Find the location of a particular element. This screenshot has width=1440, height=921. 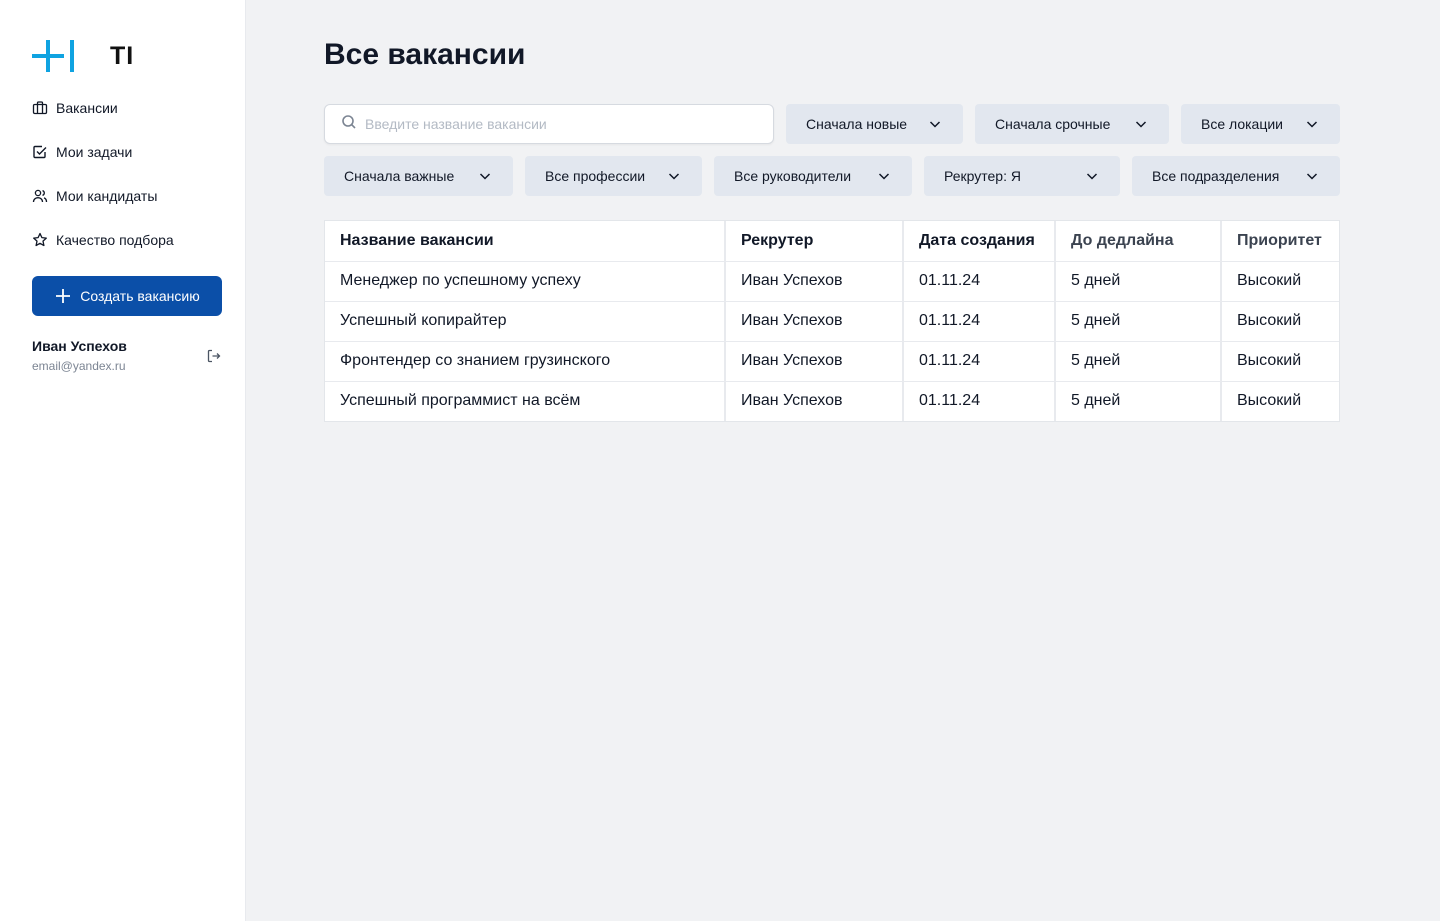

locations-label: Все локации is located at coordinates (1242, 124).